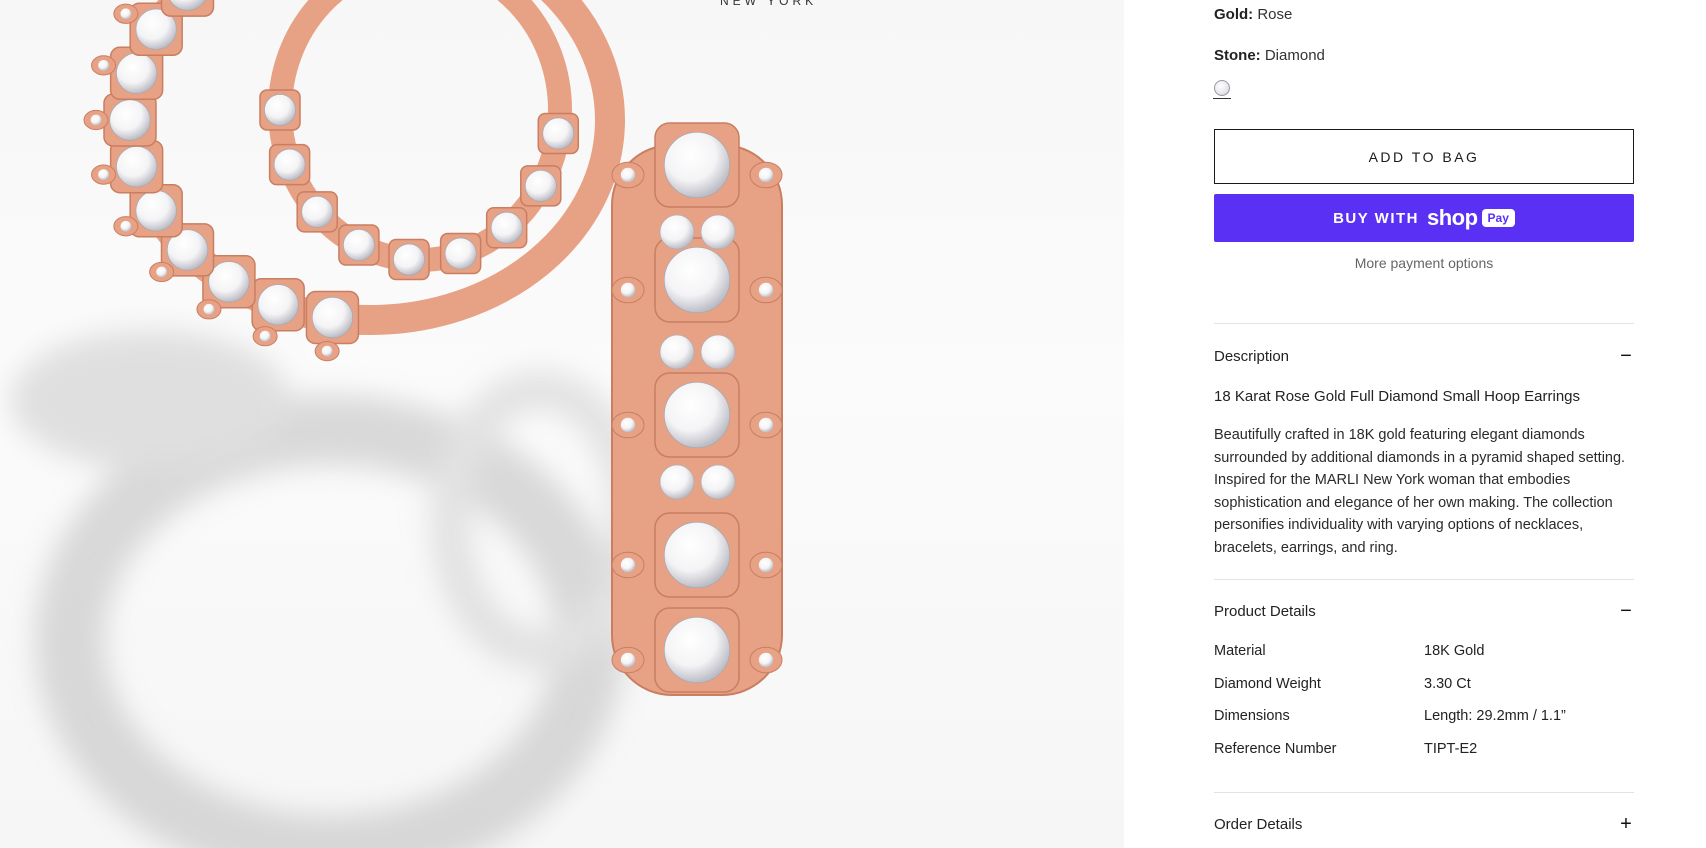  What do you see at coordinates (1495, 716) in the screenshot?
I see `detail-value: Length: 29.2mm / 1.1”` at bounding box center [1495, 716].